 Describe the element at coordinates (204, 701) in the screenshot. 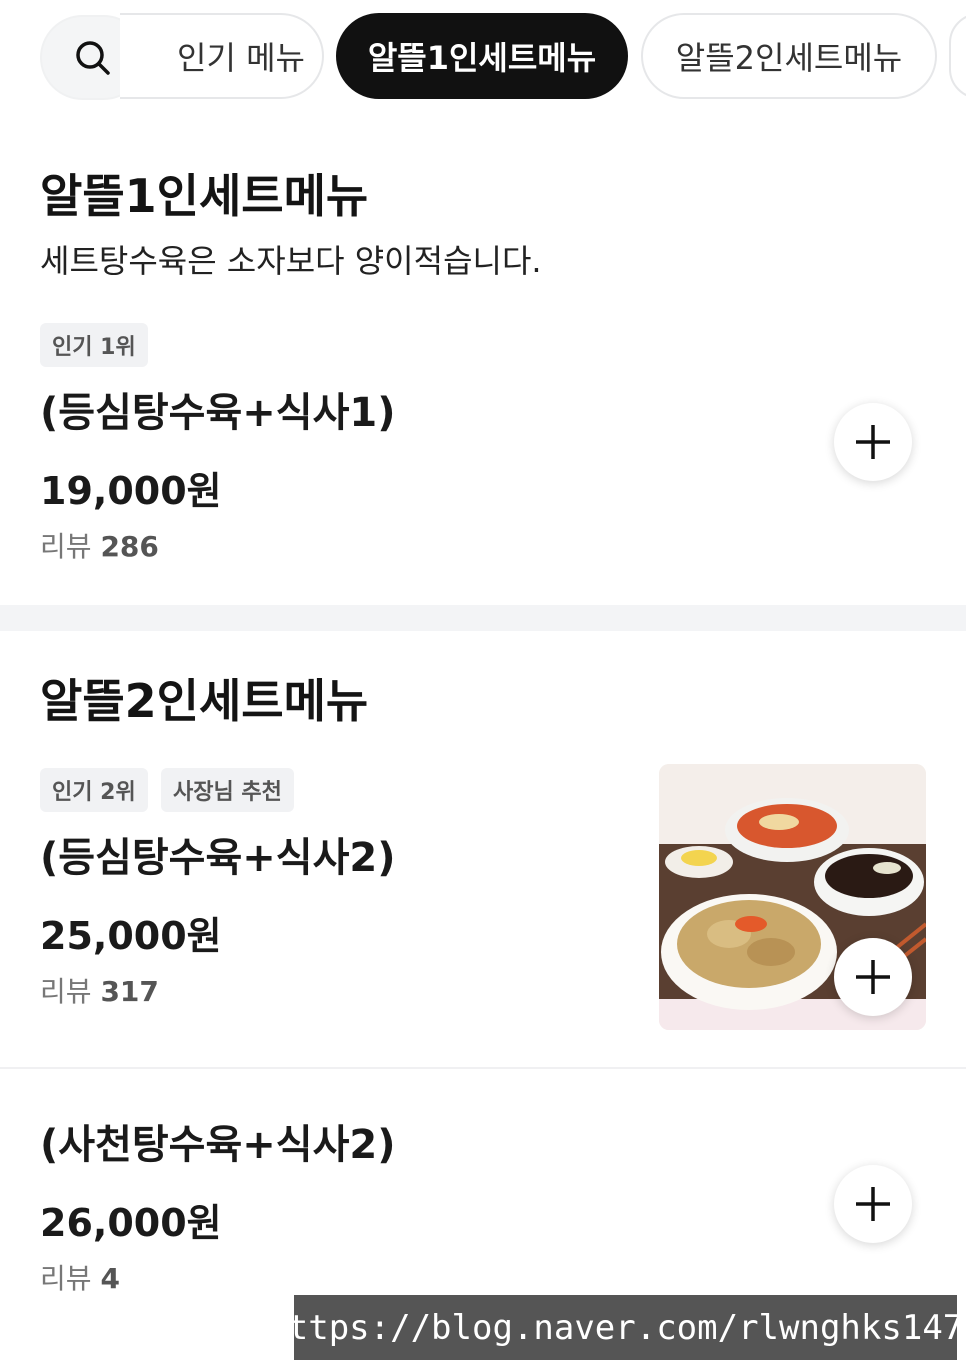

I see `section-title-set2: 알뜰2인세트메뉴` at that location.